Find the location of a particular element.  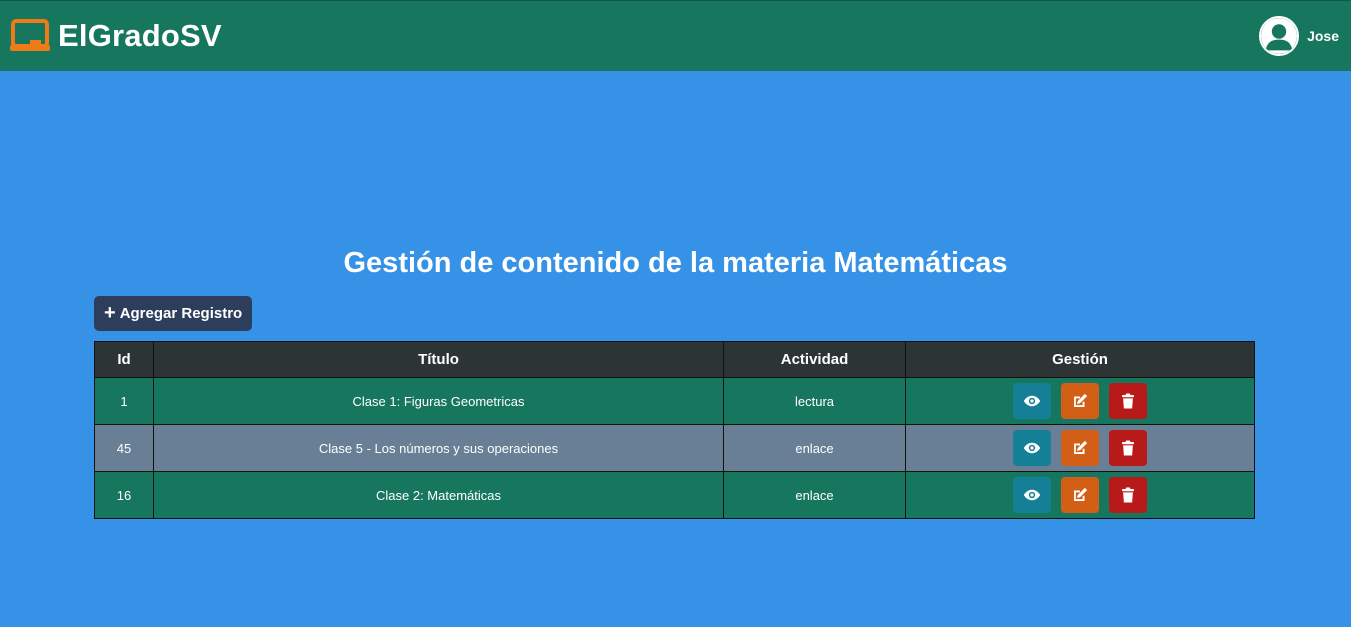

table-header-row: Id Título Actividad Gestión is located at coordinates (674, 359).